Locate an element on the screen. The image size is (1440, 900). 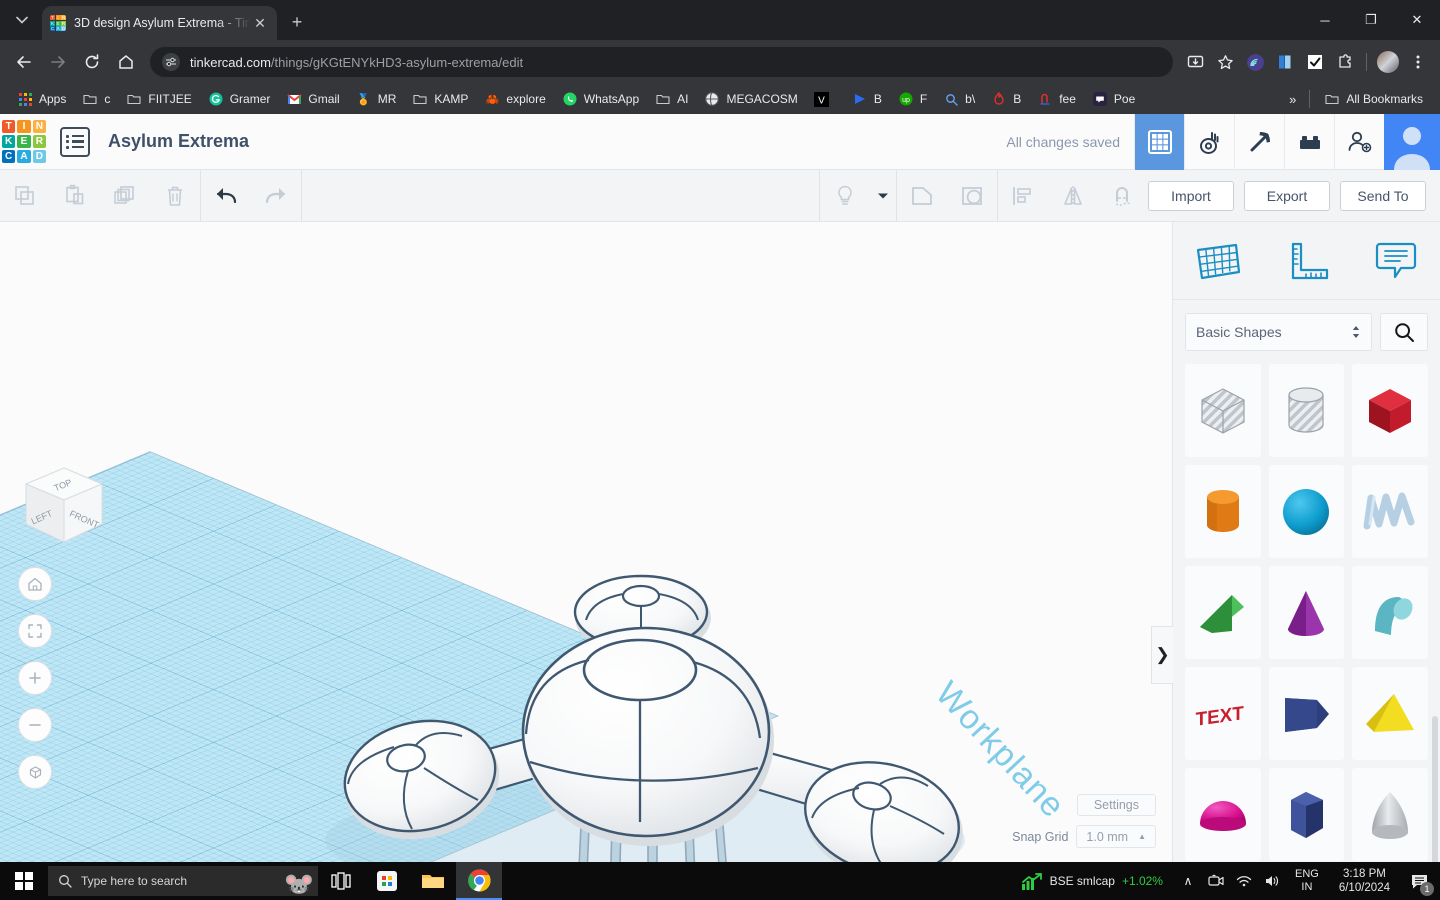
shape-hexprism-navy is located at coordinates (1306, 814).